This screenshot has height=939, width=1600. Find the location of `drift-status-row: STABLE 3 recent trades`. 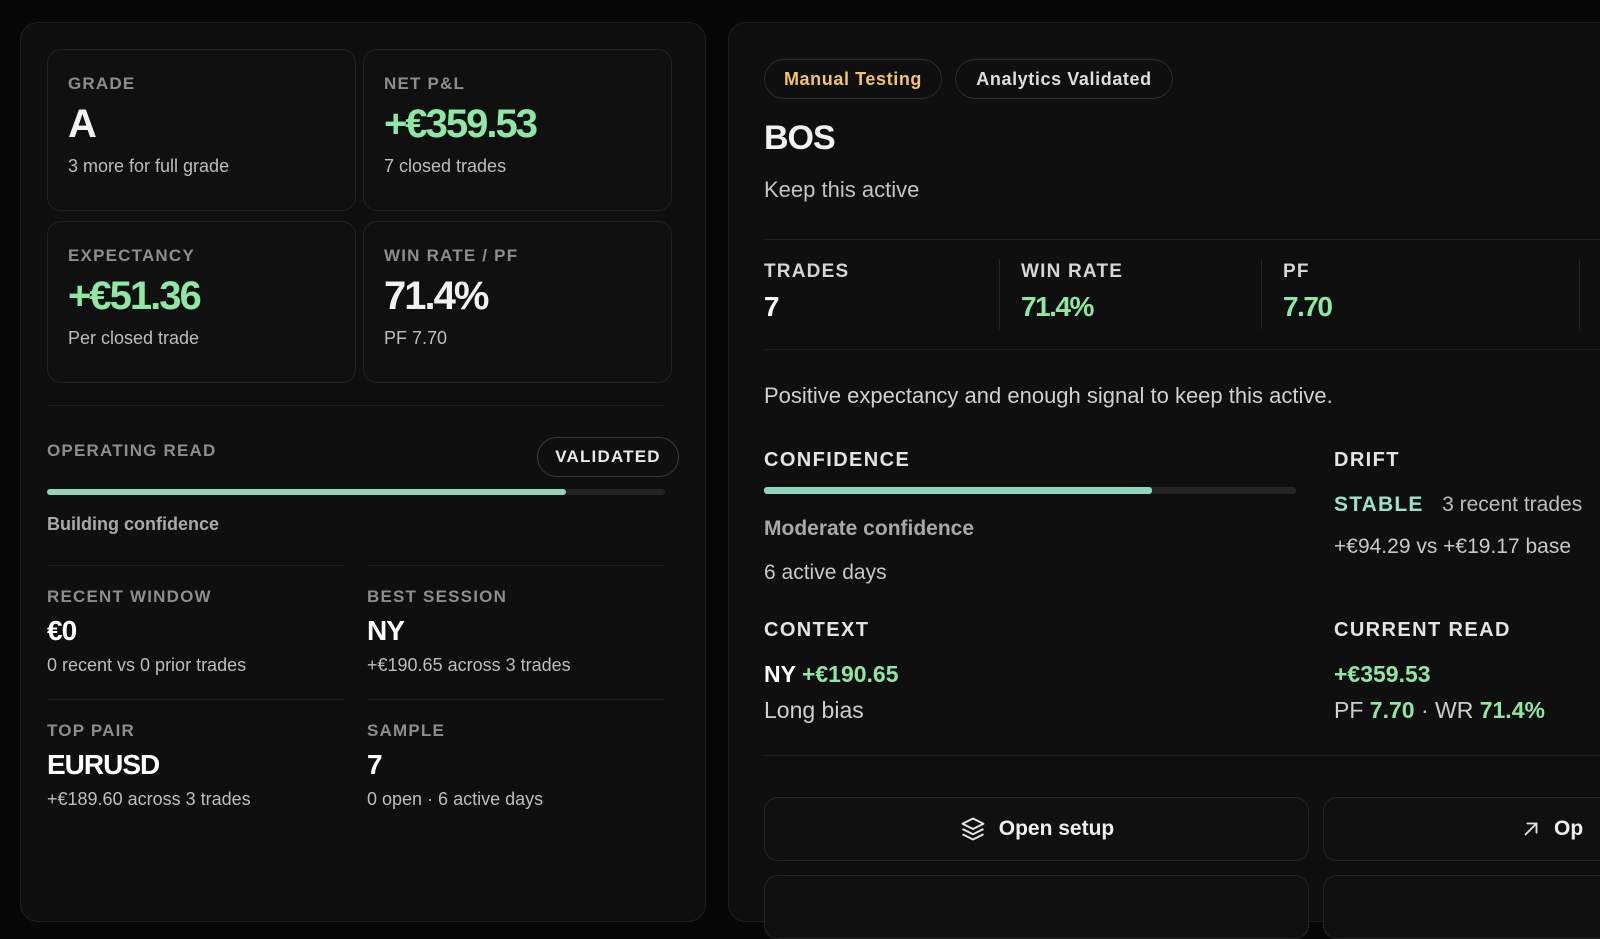

drift-status-row: STABLE 3 recent trades is located at coordinates (1458, 505).